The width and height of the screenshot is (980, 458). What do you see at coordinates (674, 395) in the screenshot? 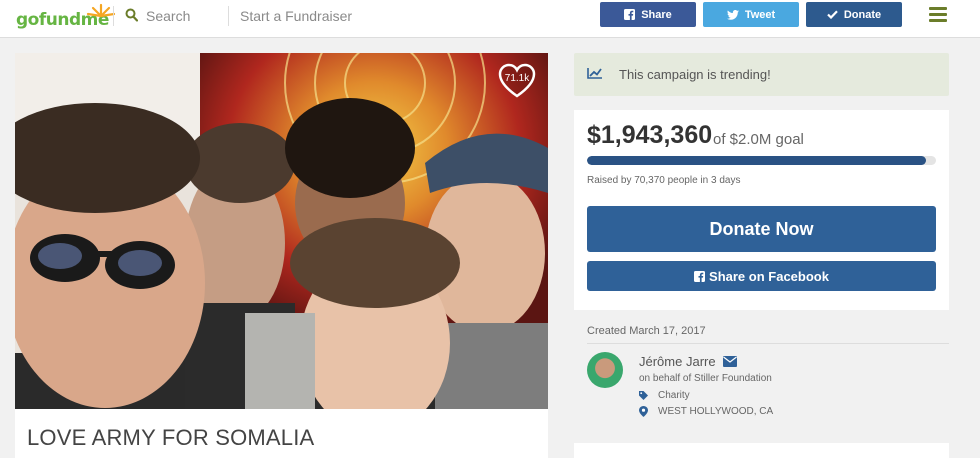
I see `category-label: Charity` at bounding box center [674, 395].